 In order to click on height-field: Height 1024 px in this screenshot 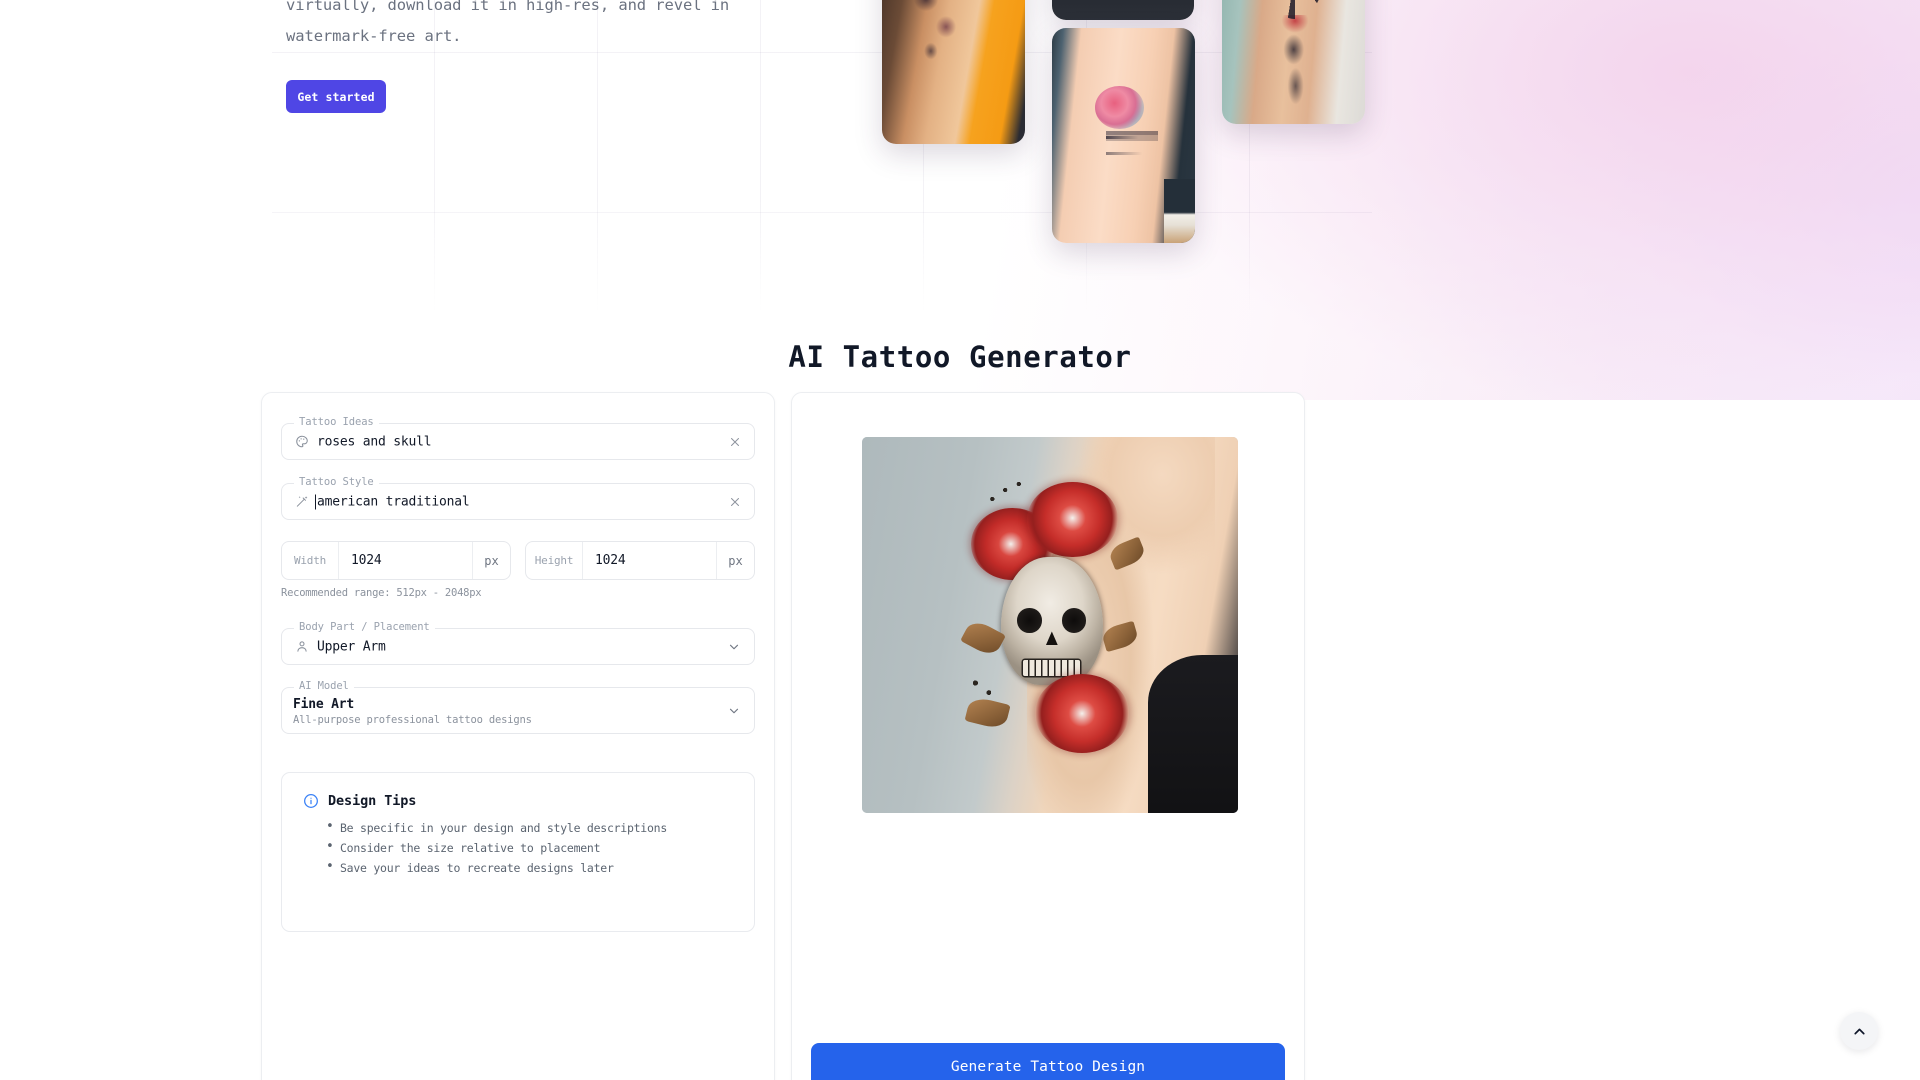, I will do `click(640, 560)`.